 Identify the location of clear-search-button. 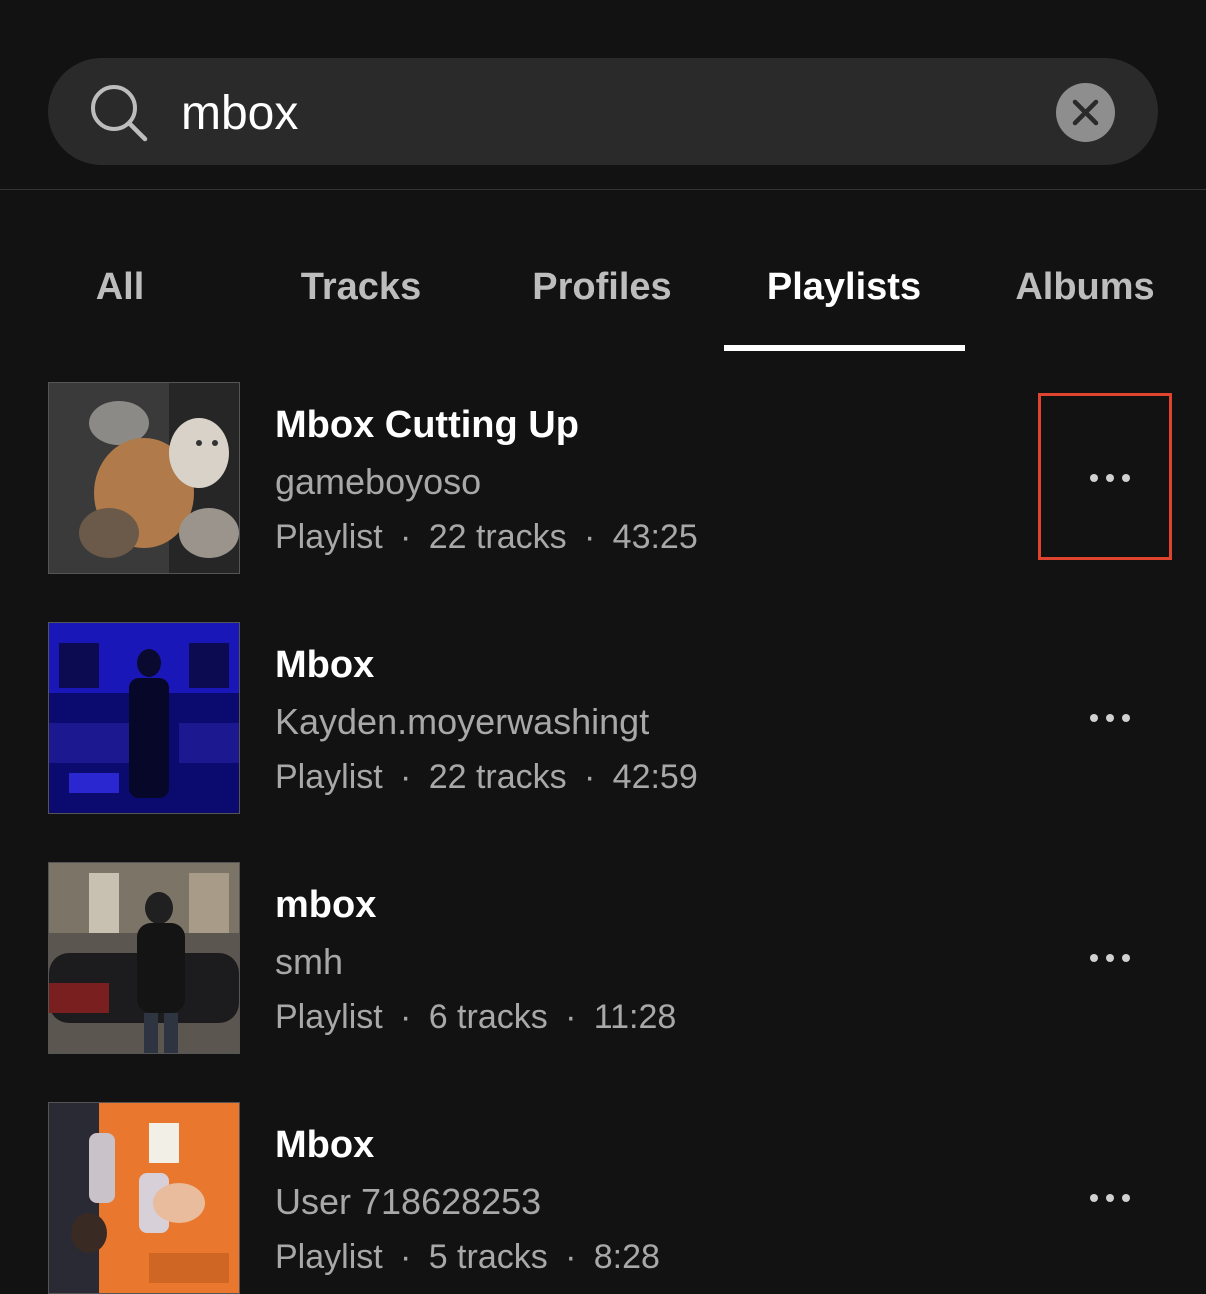
(1085, 112).